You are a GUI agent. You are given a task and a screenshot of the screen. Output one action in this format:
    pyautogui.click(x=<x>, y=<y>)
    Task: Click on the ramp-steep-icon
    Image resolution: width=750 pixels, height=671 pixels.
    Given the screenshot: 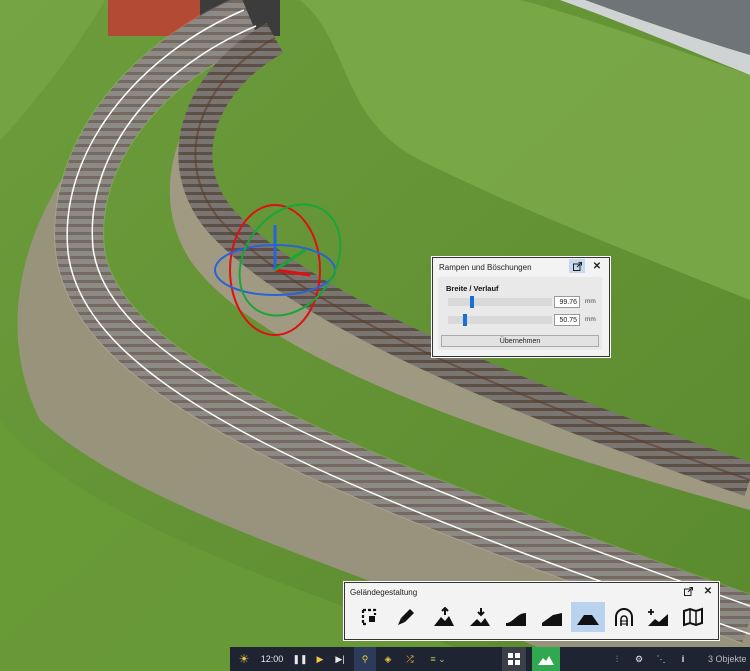 What is the action you would take?
    pyautogui.click(x=552, y=617)
    